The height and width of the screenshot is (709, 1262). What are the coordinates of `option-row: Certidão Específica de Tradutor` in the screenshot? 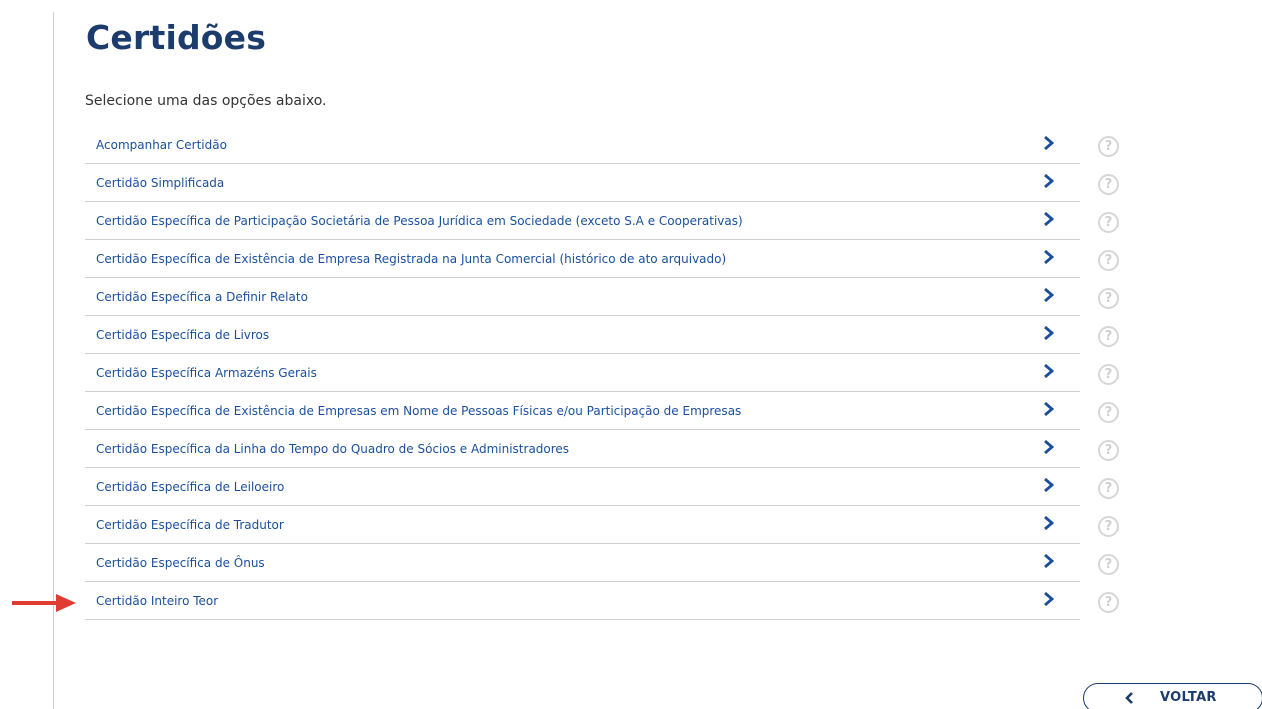 It's located at (582, 525).